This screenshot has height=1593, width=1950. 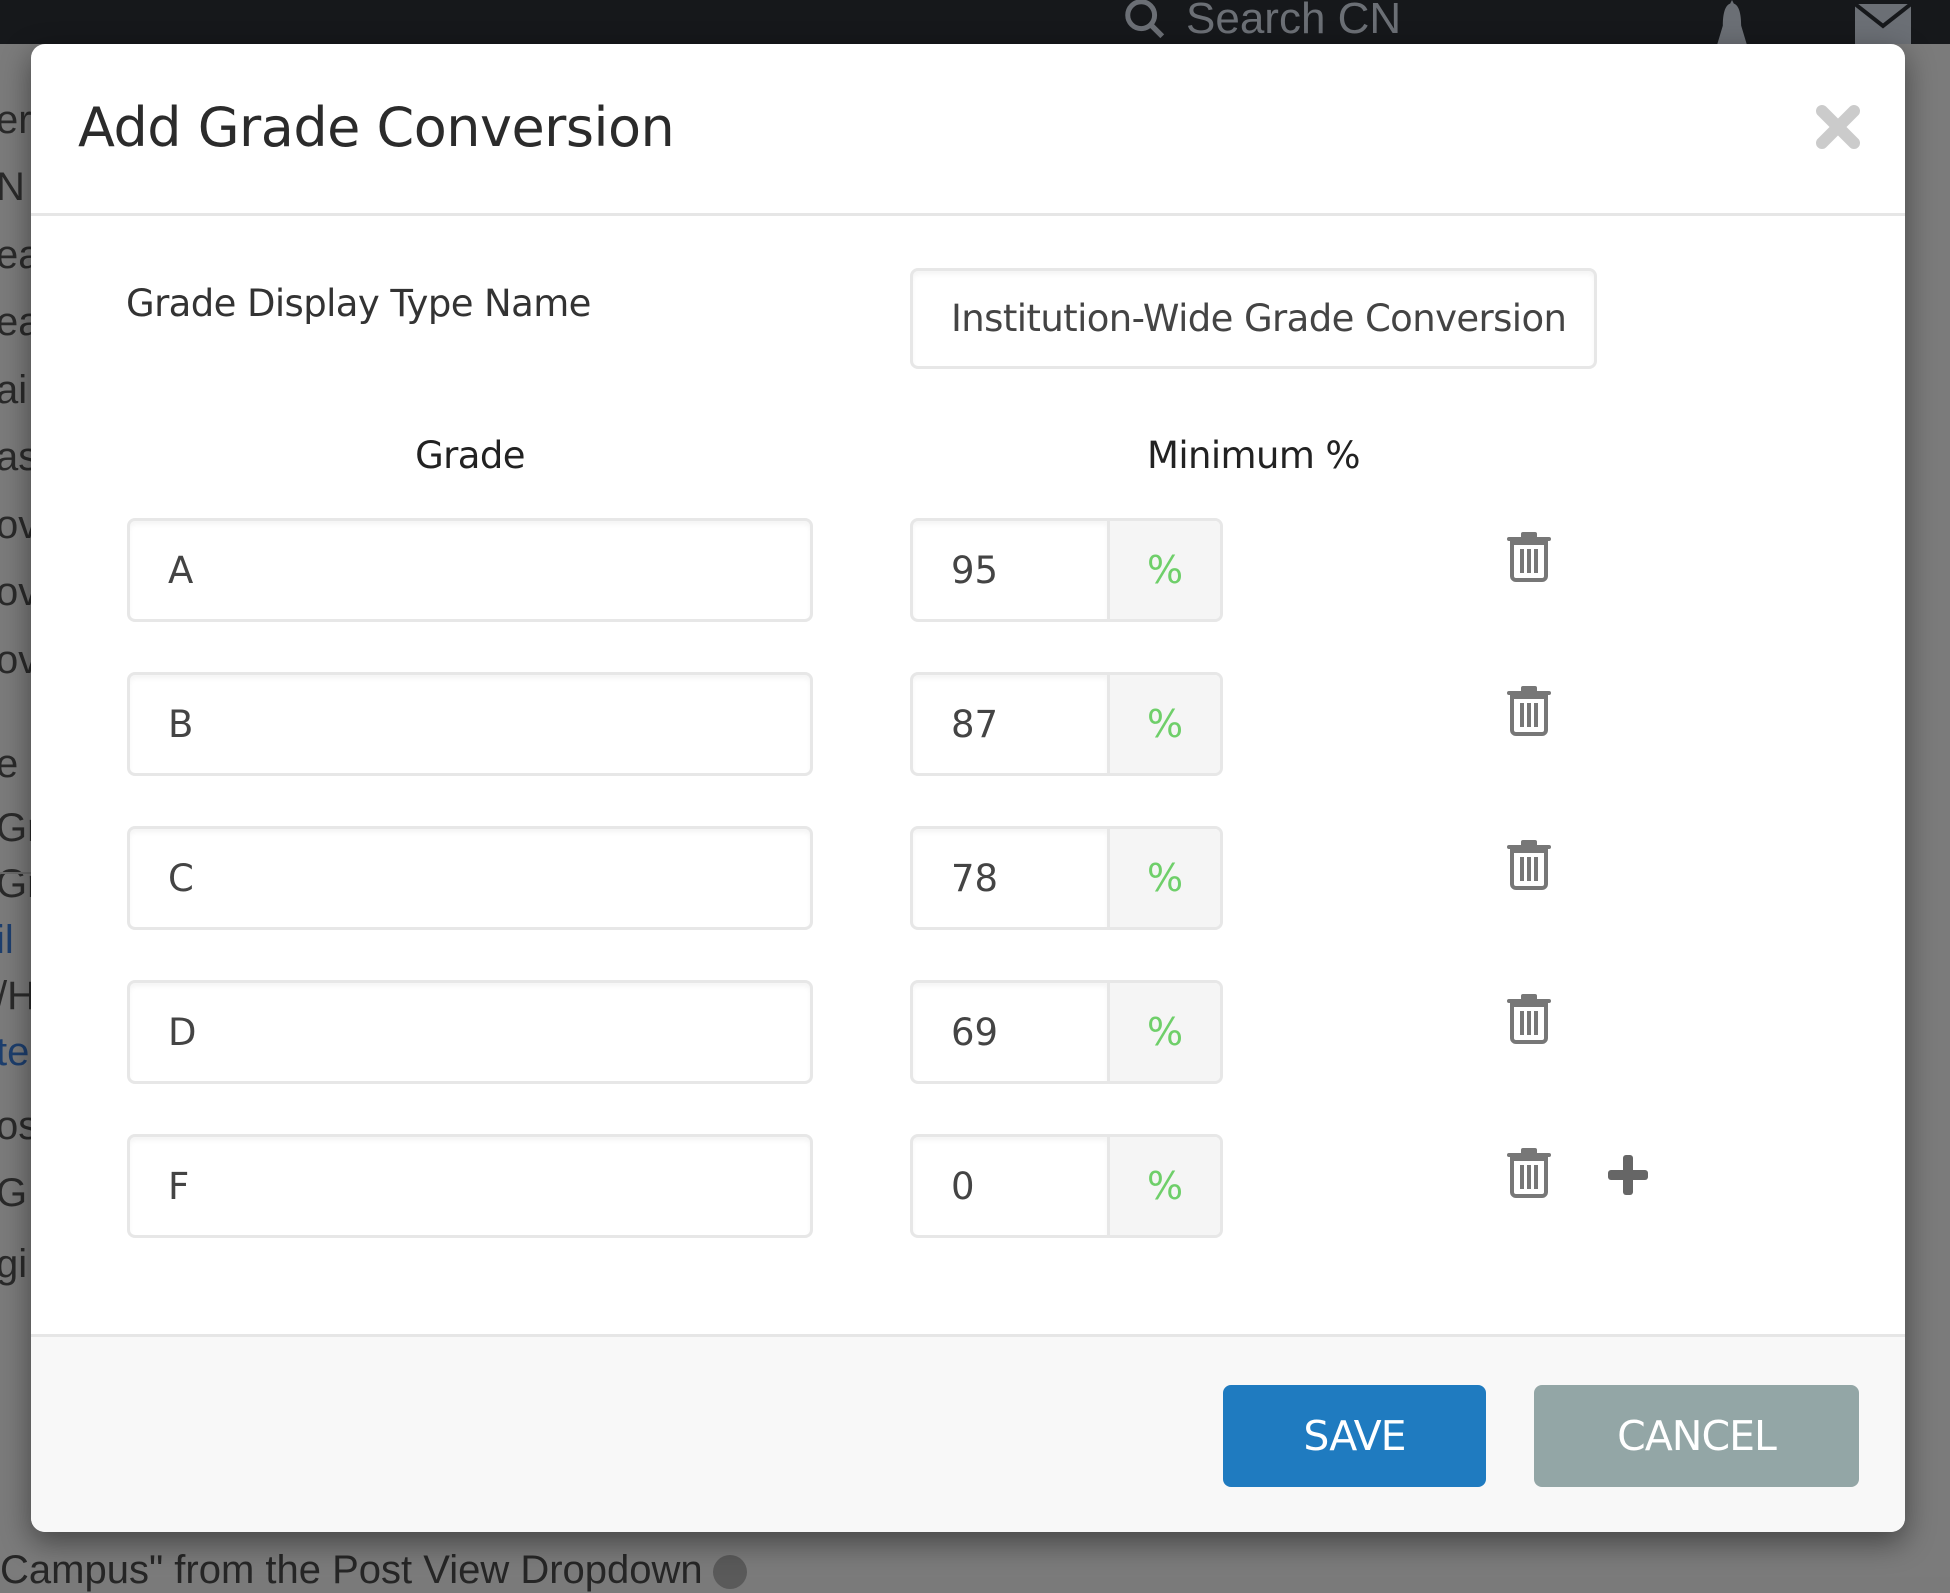 I want to click on background-page-footer-text: Campus" from the Post View Dropdown, so click(x=373, y=1570).